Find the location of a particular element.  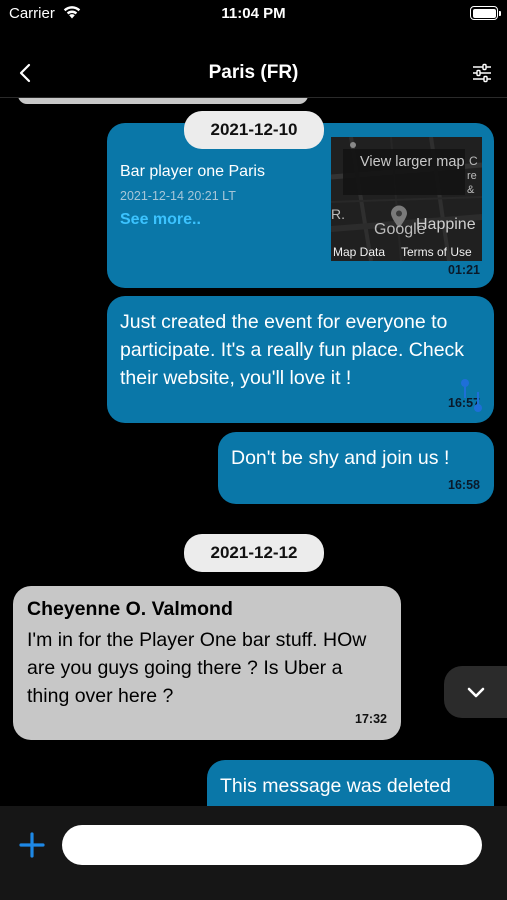

page-title: Paris (FR) is located at coordinates (253, 72).